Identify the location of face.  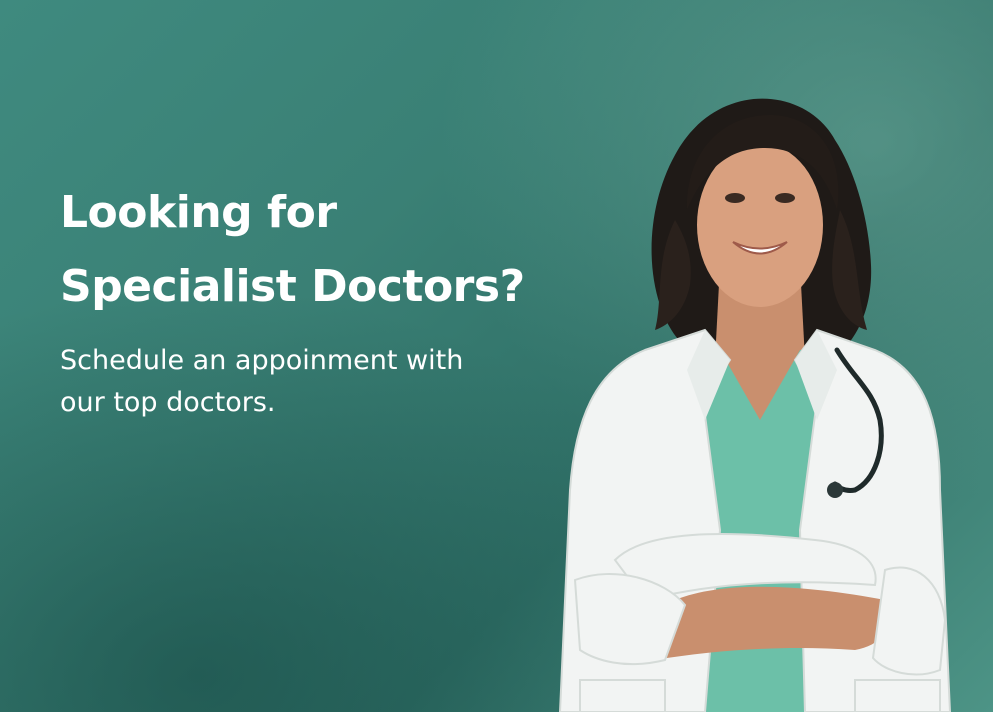
(760, 225).